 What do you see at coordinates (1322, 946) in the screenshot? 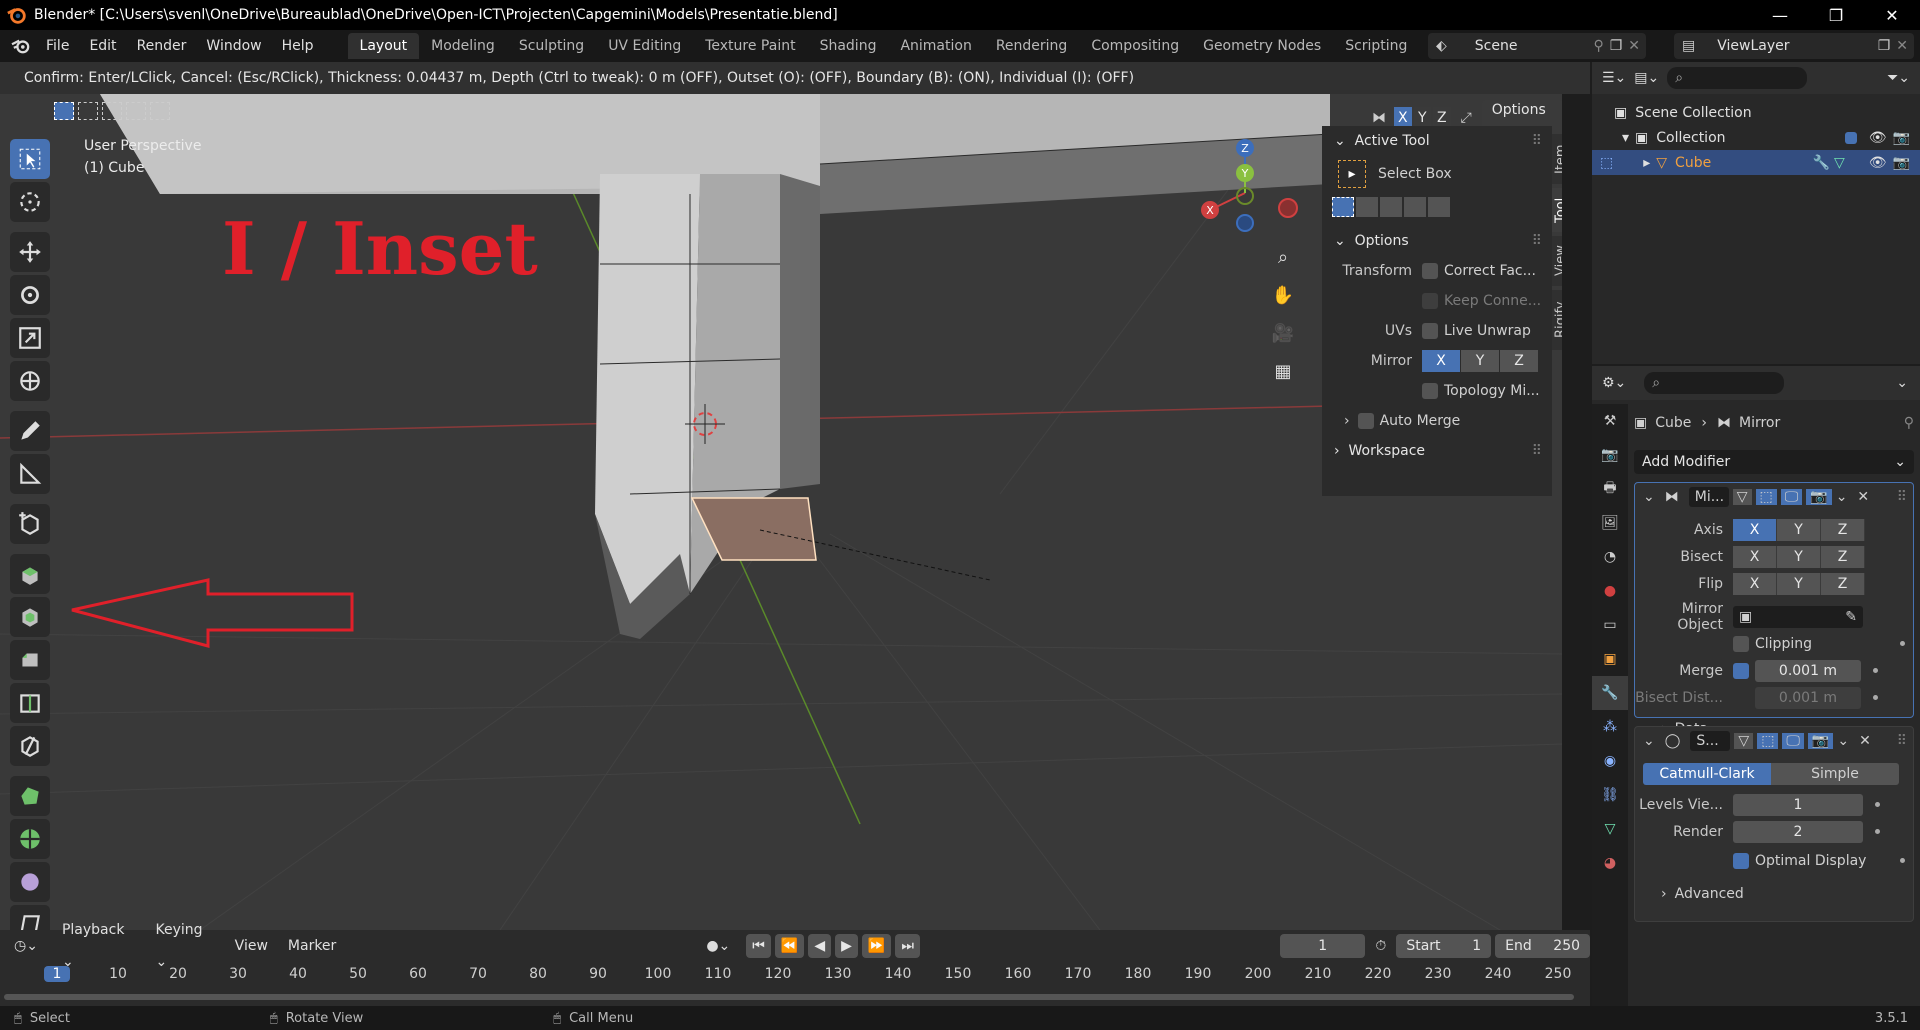
I see `current-frame-field: 1` at bounding box center [1322, 946].